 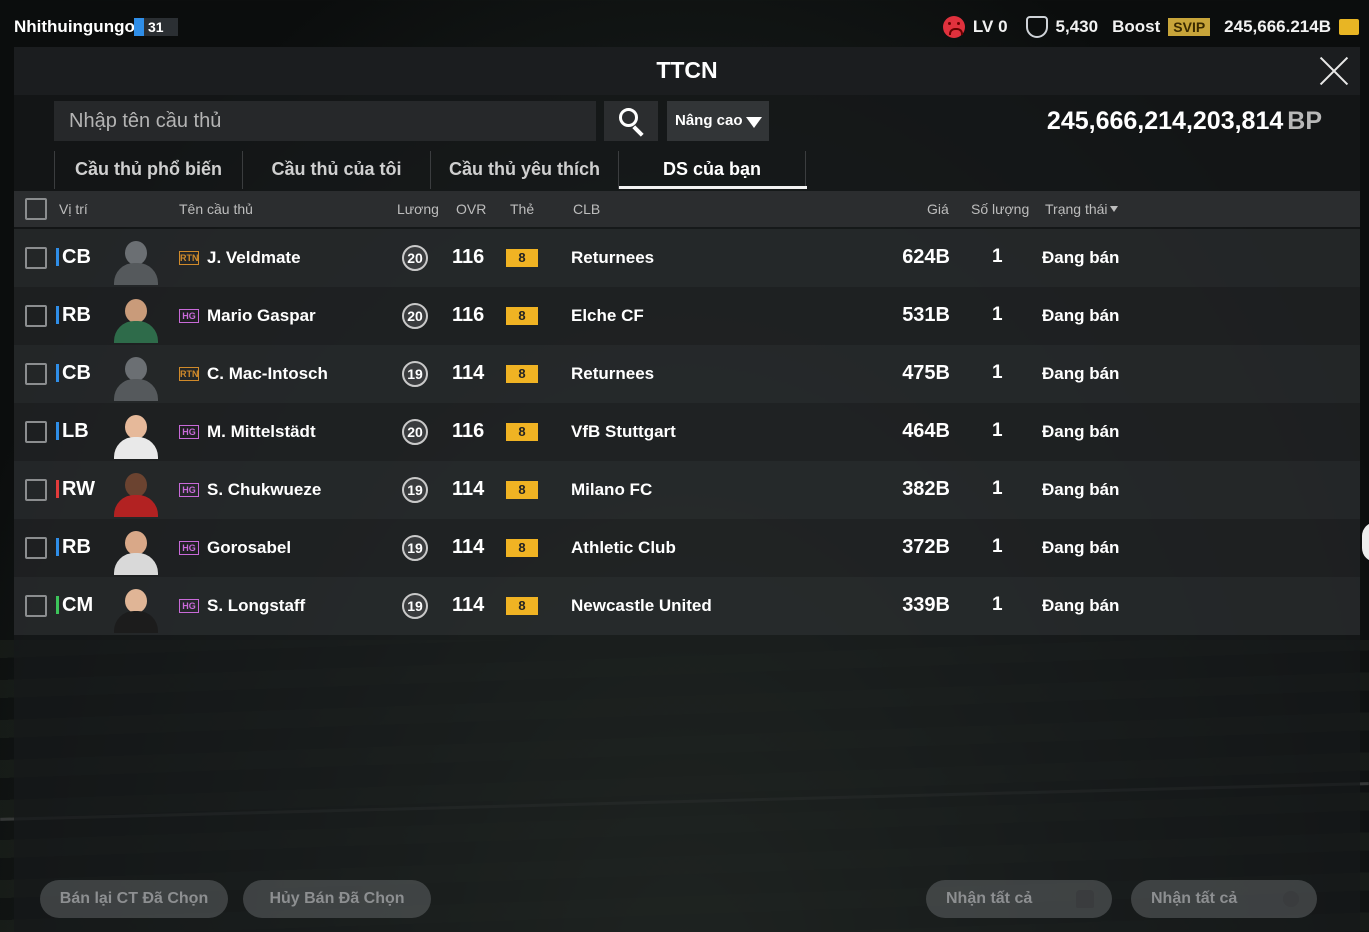 What do you see at coordinates (607, 315) in the screenshot?
I see `player-club: Elche CF` at bounding box center [607, 315].